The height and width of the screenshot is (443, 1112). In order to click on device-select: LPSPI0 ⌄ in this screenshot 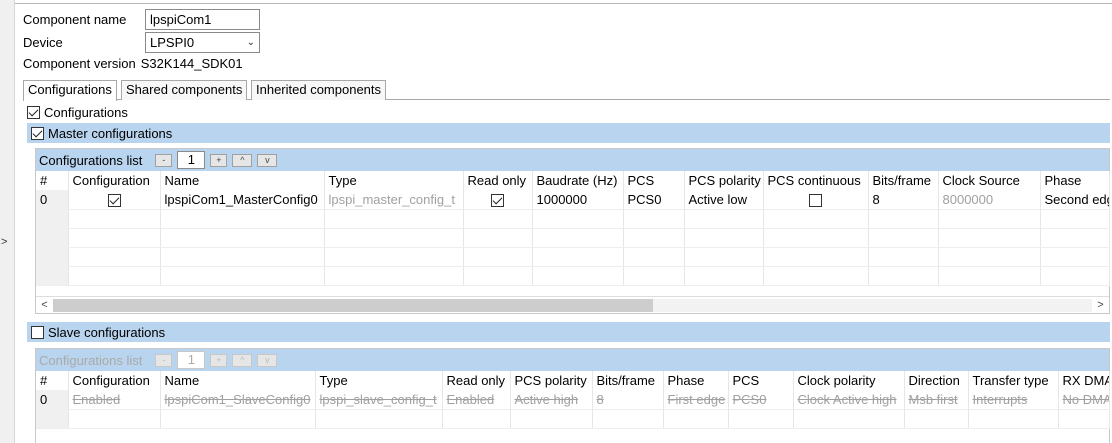, I will do `click(202, 42)`.